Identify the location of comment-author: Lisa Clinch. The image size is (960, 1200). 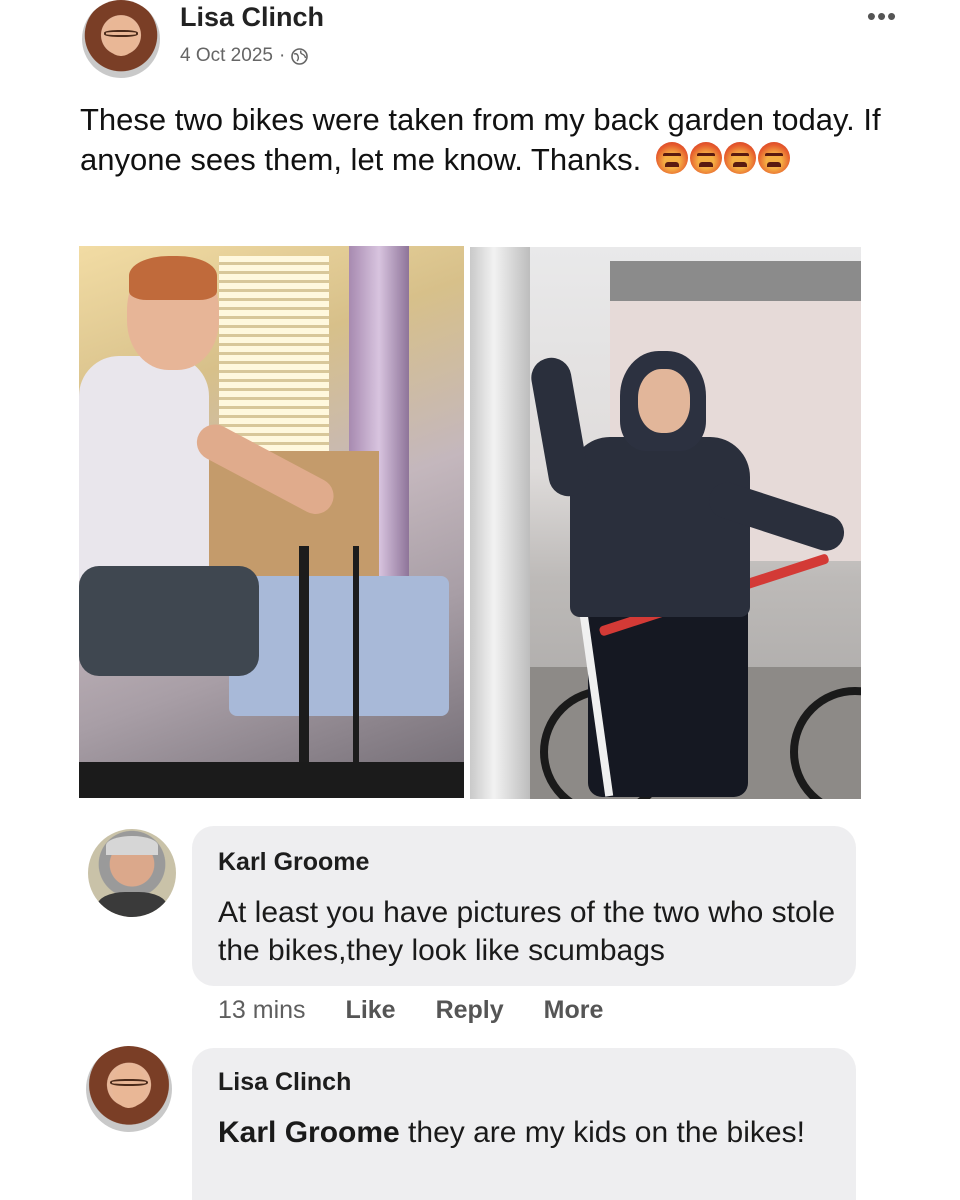
(284, 1082).